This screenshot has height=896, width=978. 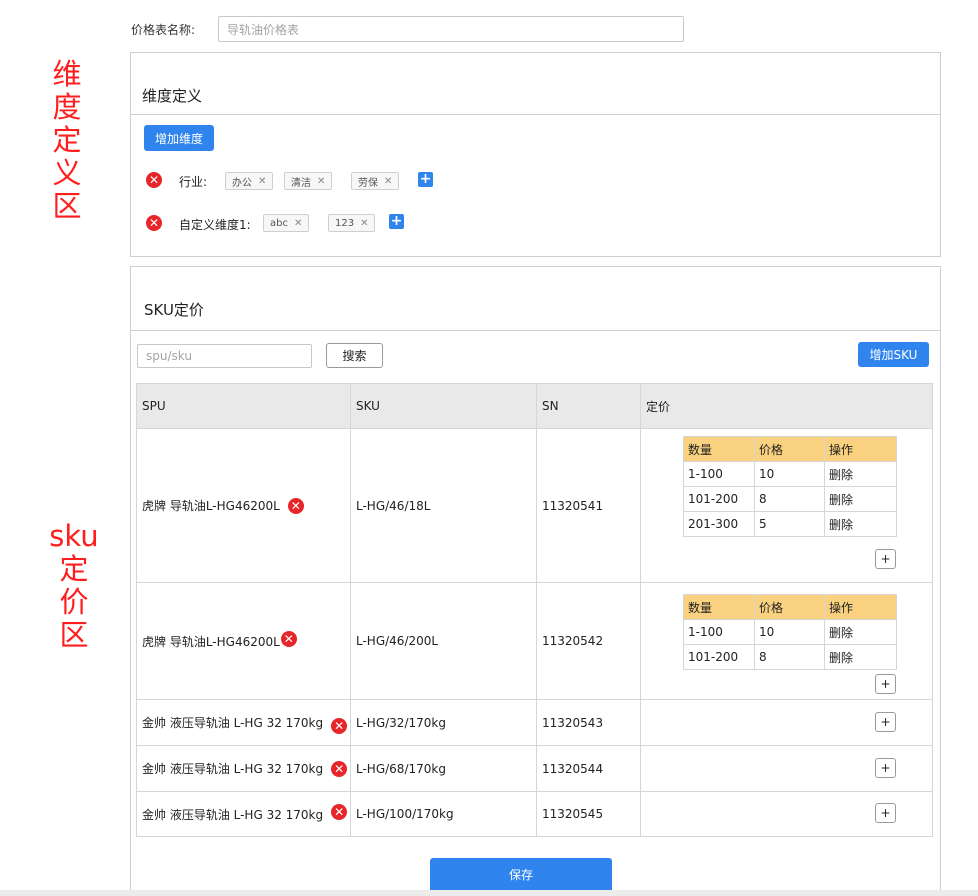 I want to click on sn-cell: 11320541, so click(x=589, y=505).